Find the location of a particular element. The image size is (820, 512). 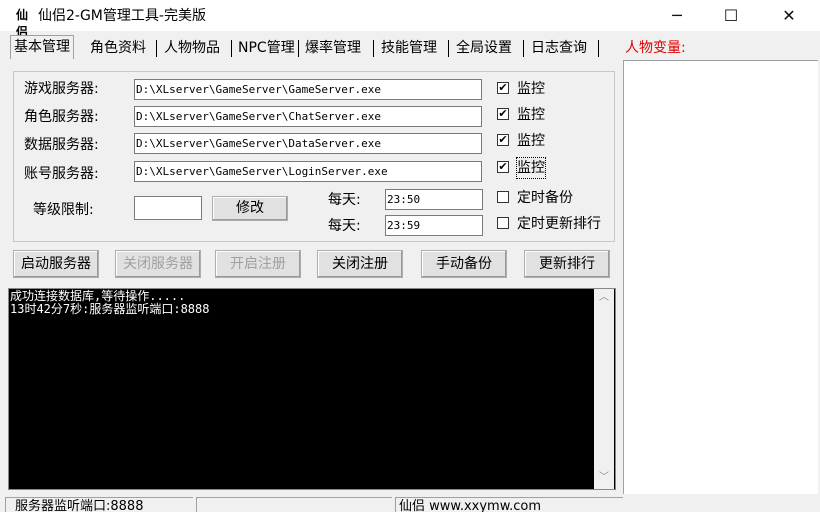

game-server-monitor-label: 监控 is located at coordinates (531, 89).